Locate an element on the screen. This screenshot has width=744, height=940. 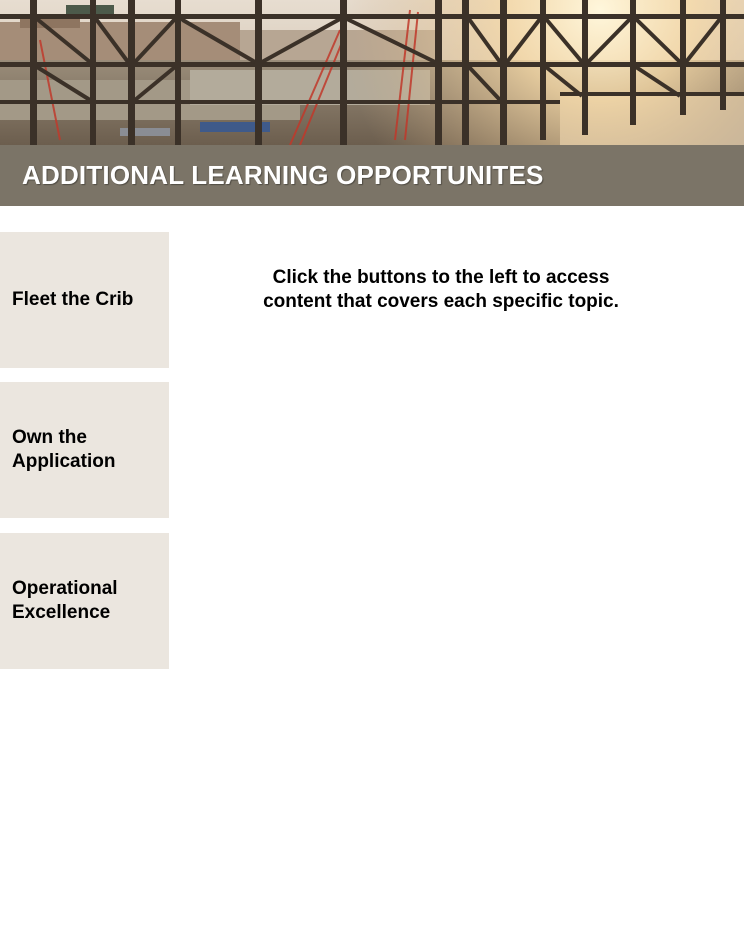
nav-button-label: Own the Application is located at coordinates (64, 449).